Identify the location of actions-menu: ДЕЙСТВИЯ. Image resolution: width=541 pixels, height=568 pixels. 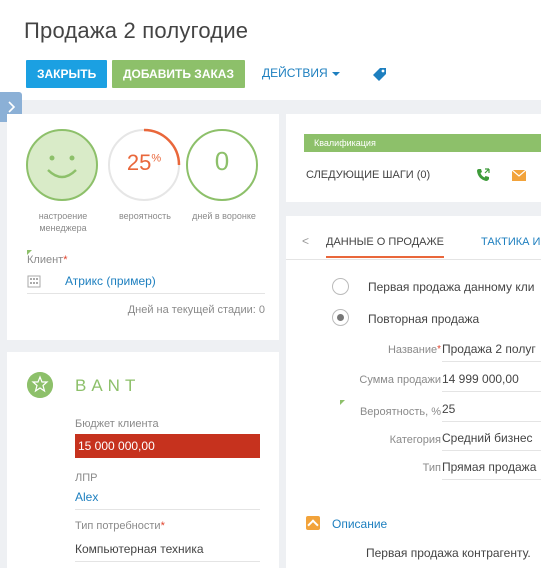
(301, 73).